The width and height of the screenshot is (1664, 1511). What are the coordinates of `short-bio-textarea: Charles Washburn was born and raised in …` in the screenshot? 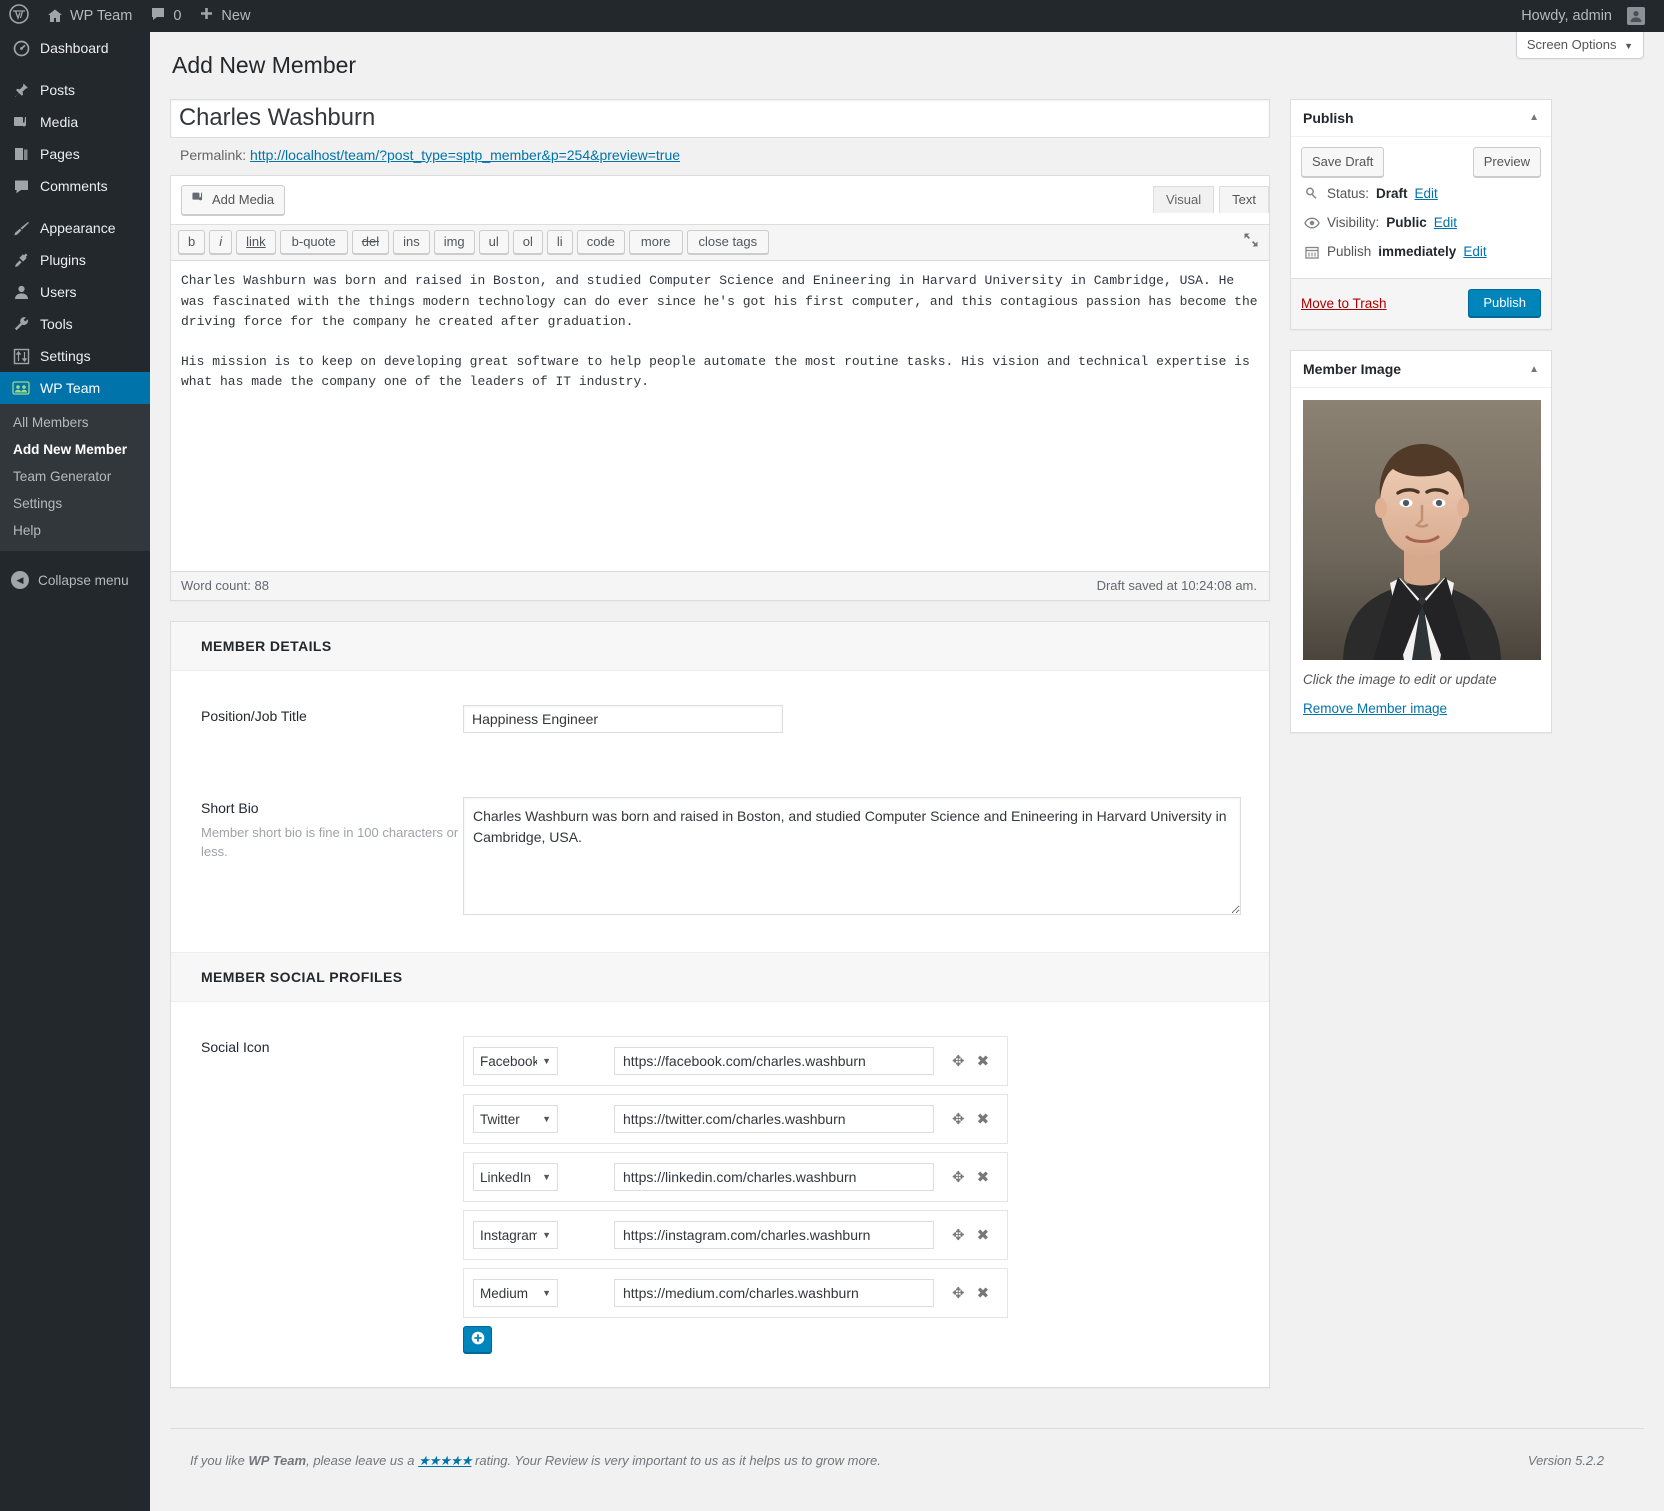 It's located at (852, 856).